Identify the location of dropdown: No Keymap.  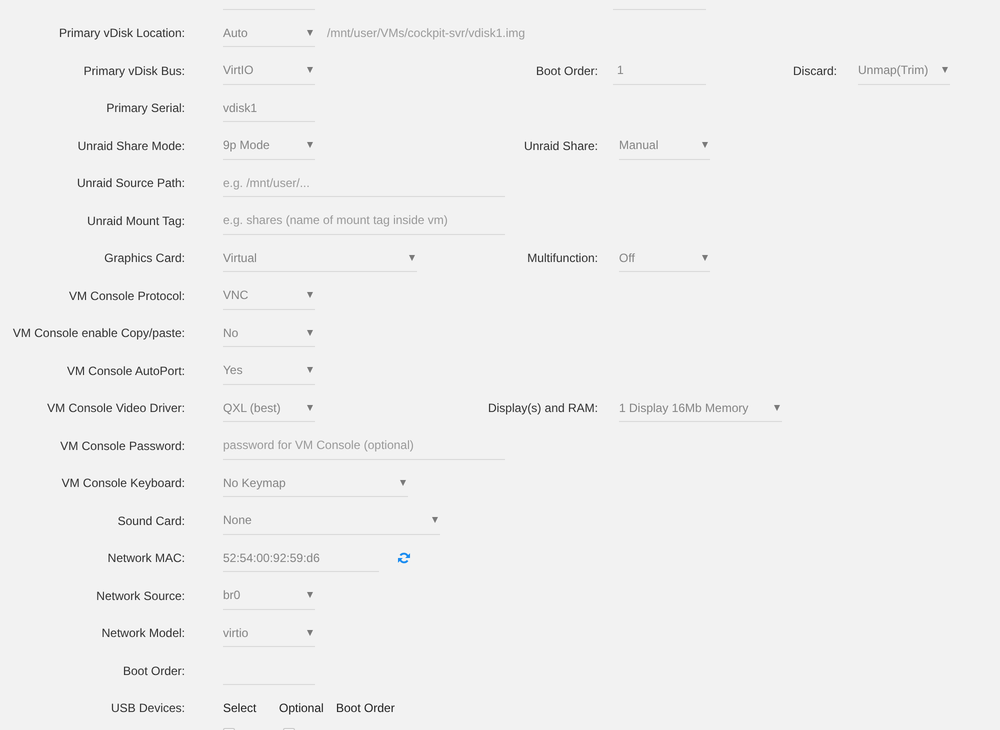
(315, 483).